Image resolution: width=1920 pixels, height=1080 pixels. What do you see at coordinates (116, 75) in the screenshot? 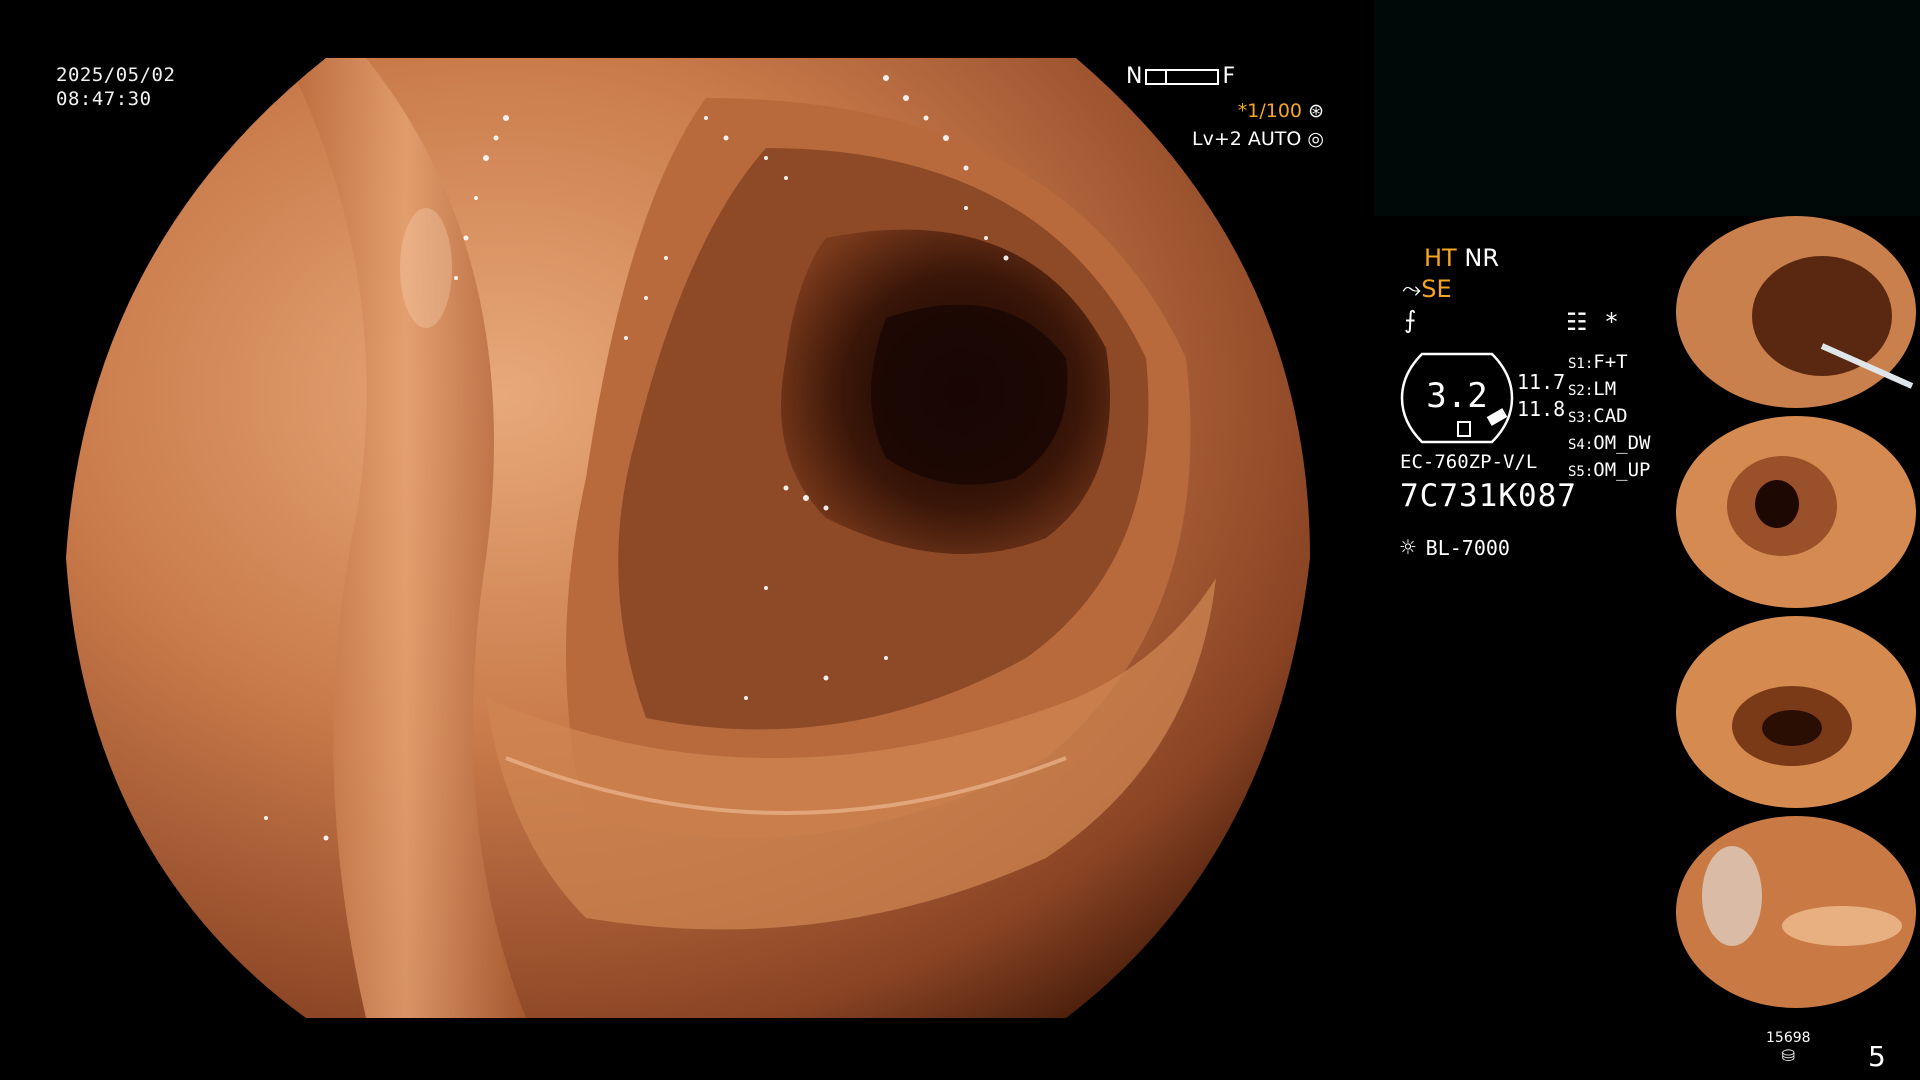
I see `date-label: 2025/05/02` at bounding box center [116, 75].